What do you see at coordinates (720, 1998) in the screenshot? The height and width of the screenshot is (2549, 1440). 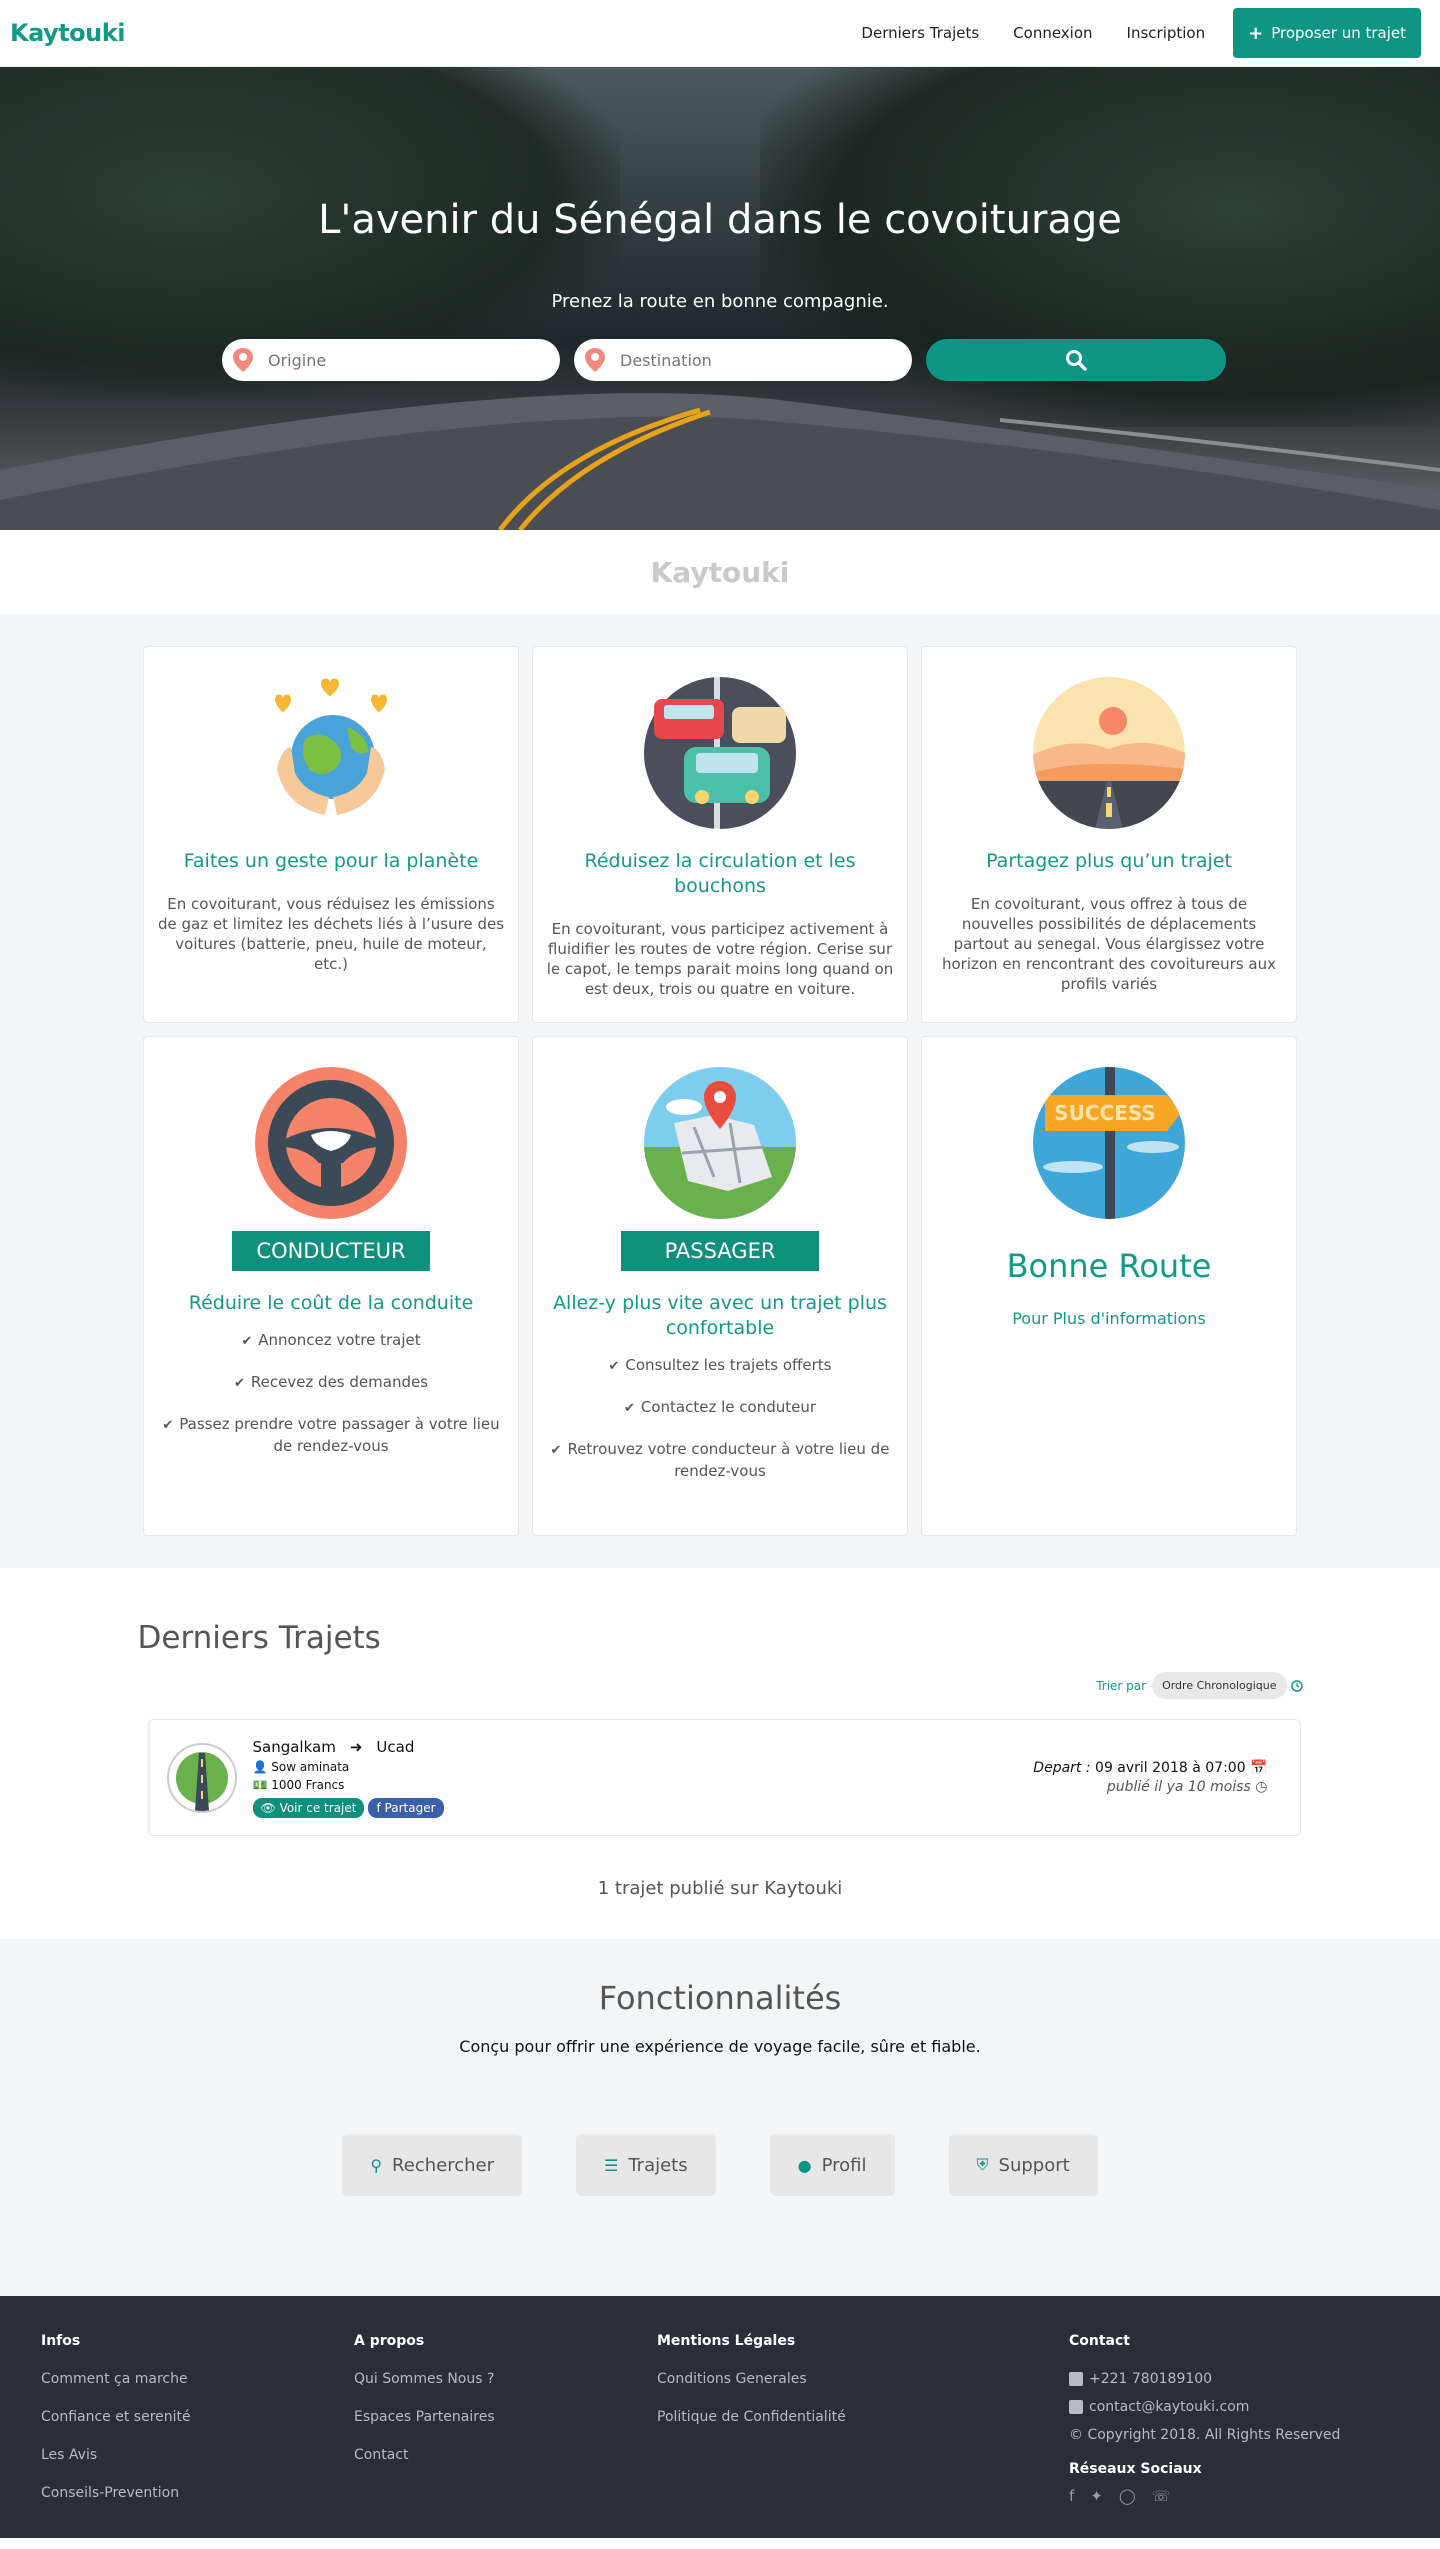 I see `funcs-heading: Fonctionnalités` at bounding box center [720, 1998].